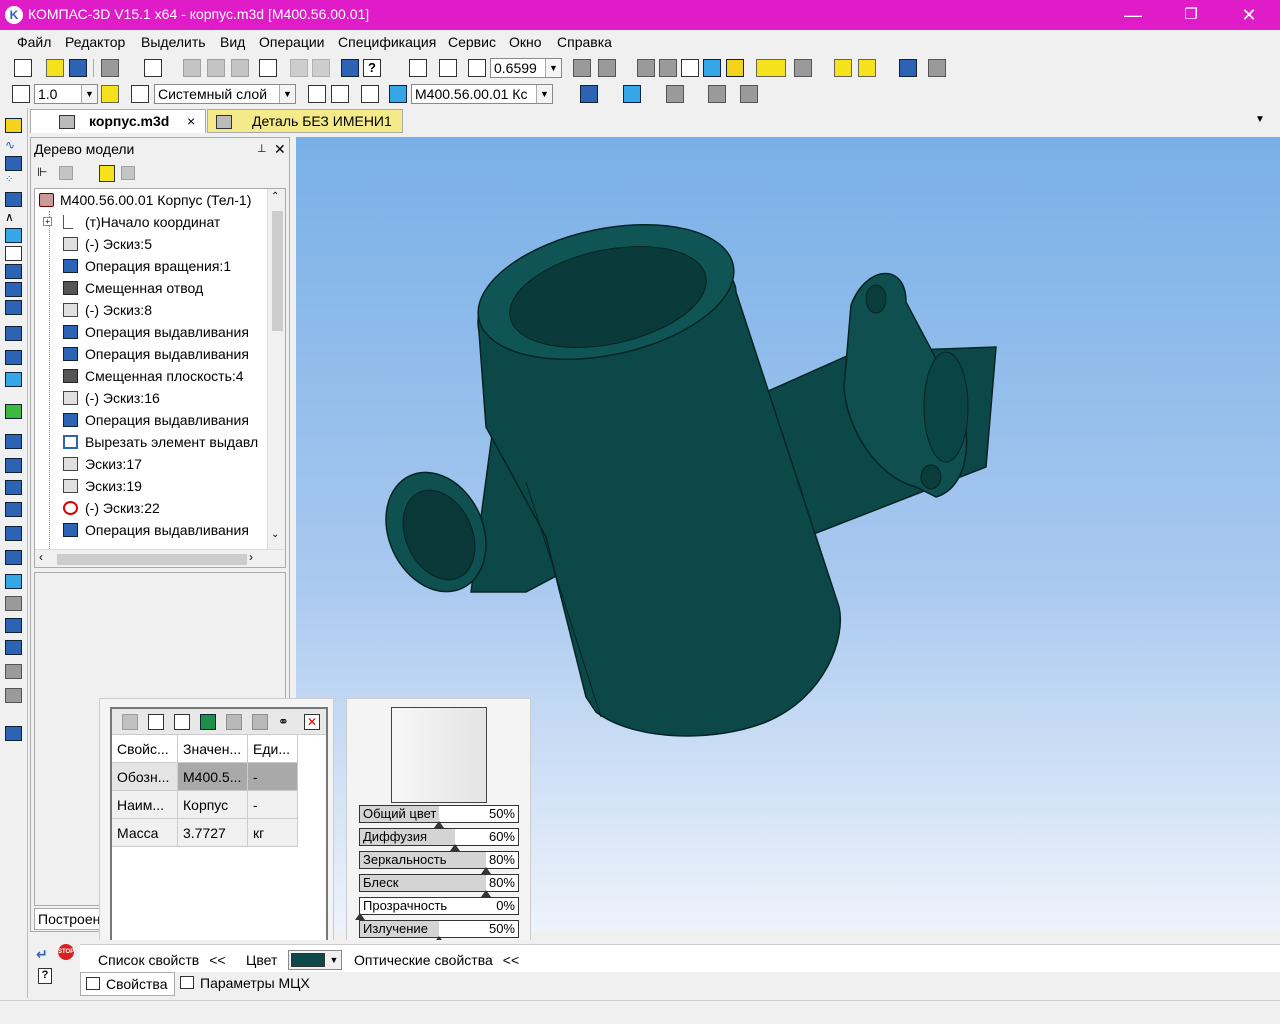  Describe the element at coordinates (262, 149) in the screenshot. I see `pin-icon: ⊥` at that location.